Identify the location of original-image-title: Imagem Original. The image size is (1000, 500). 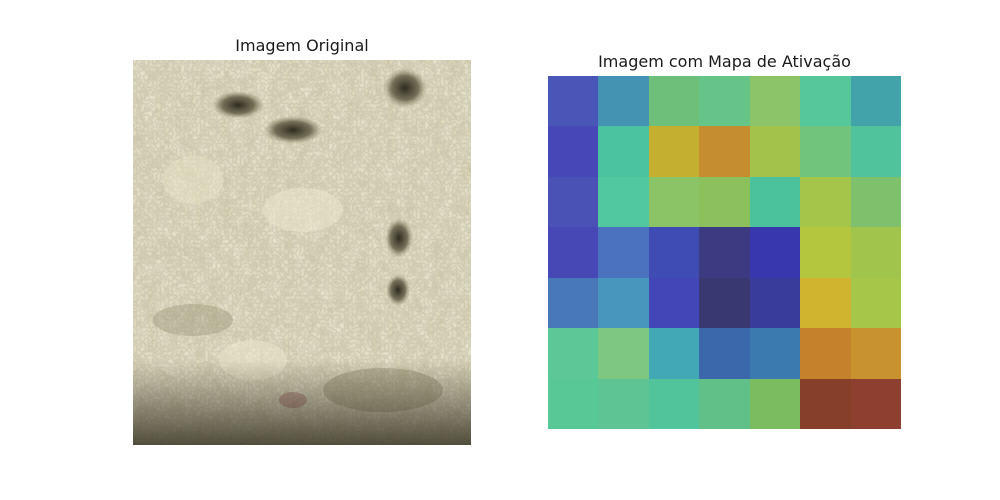
(302, 45).